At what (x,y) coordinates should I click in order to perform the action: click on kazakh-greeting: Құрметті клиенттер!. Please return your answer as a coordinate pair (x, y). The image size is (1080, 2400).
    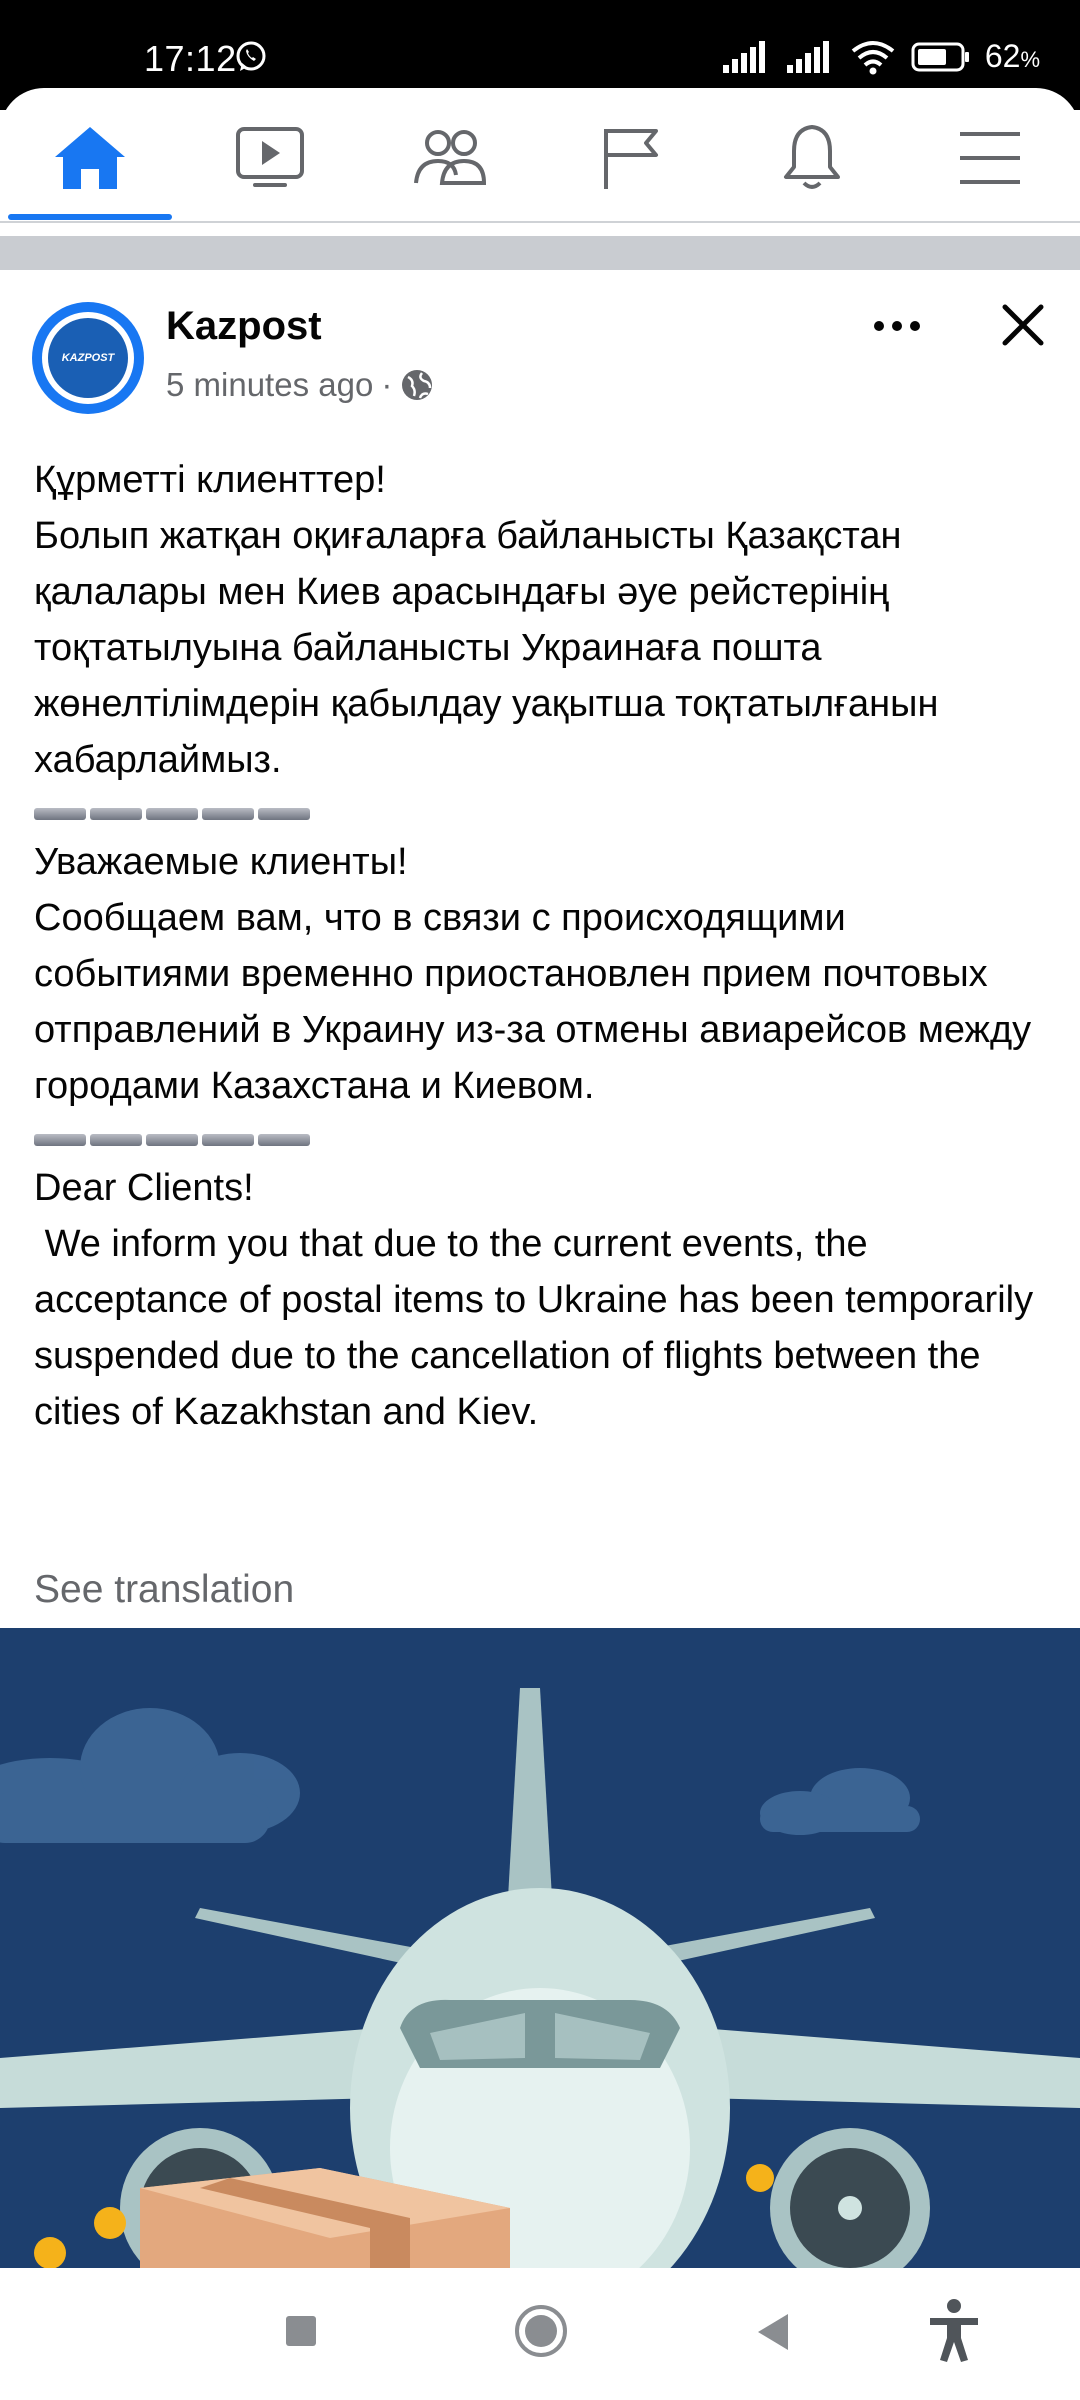
    Looking at the image, I should click on (210, 480).